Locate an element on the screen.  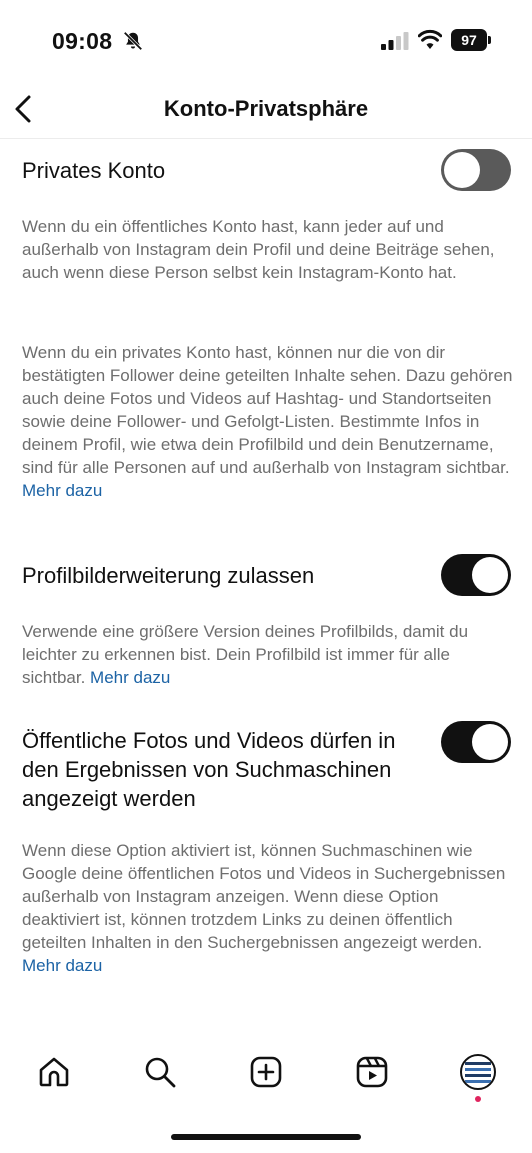
profile-avatar is located at coordinates (478, 1072).